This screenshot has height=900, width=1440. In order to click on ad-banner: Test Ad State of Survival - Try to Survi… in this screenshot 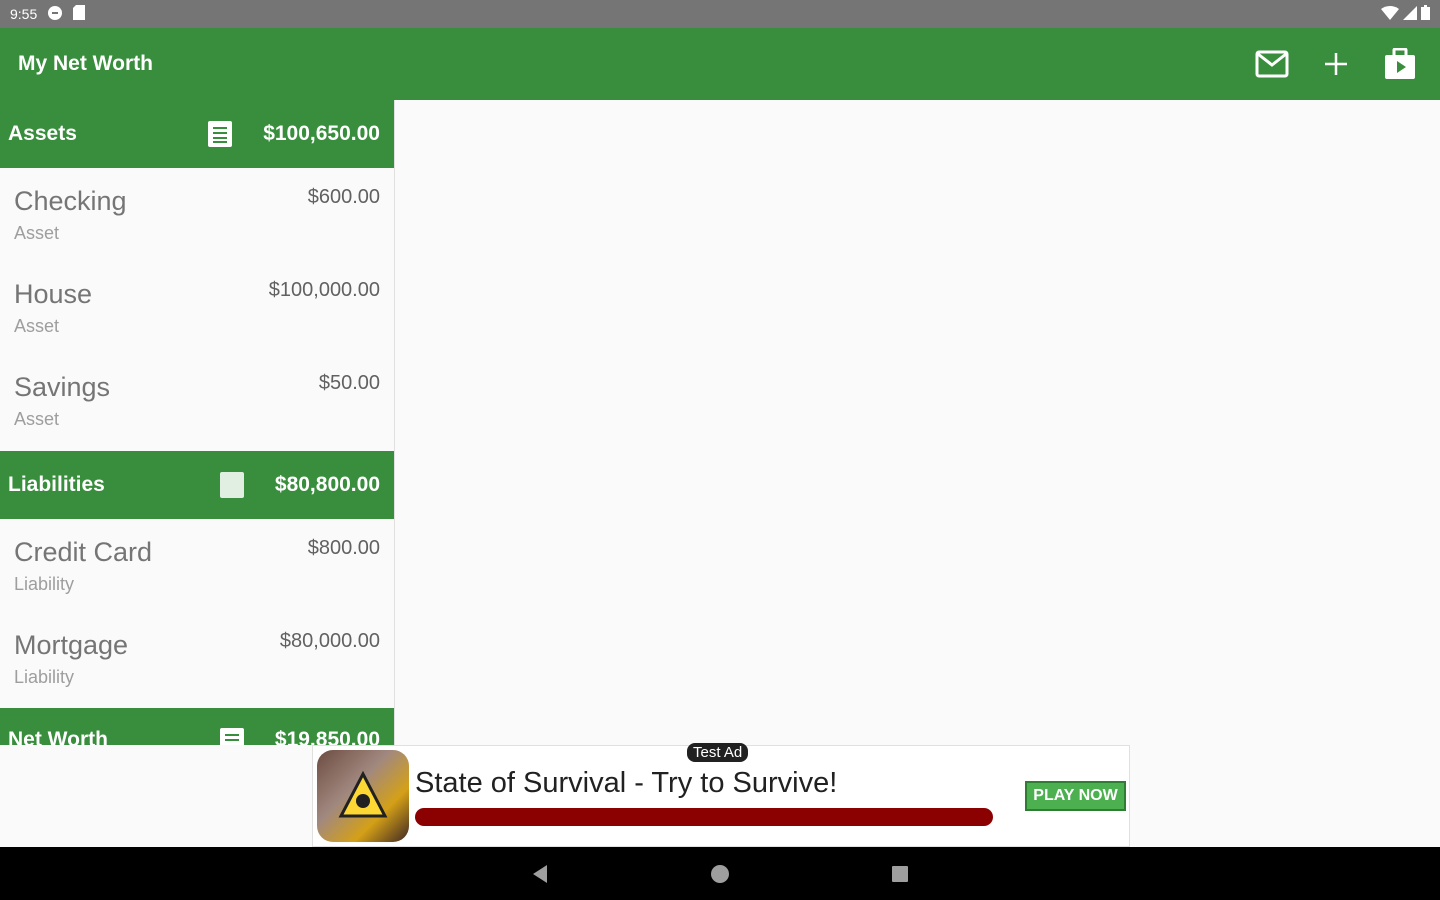, I will do `click(721, 795)`.